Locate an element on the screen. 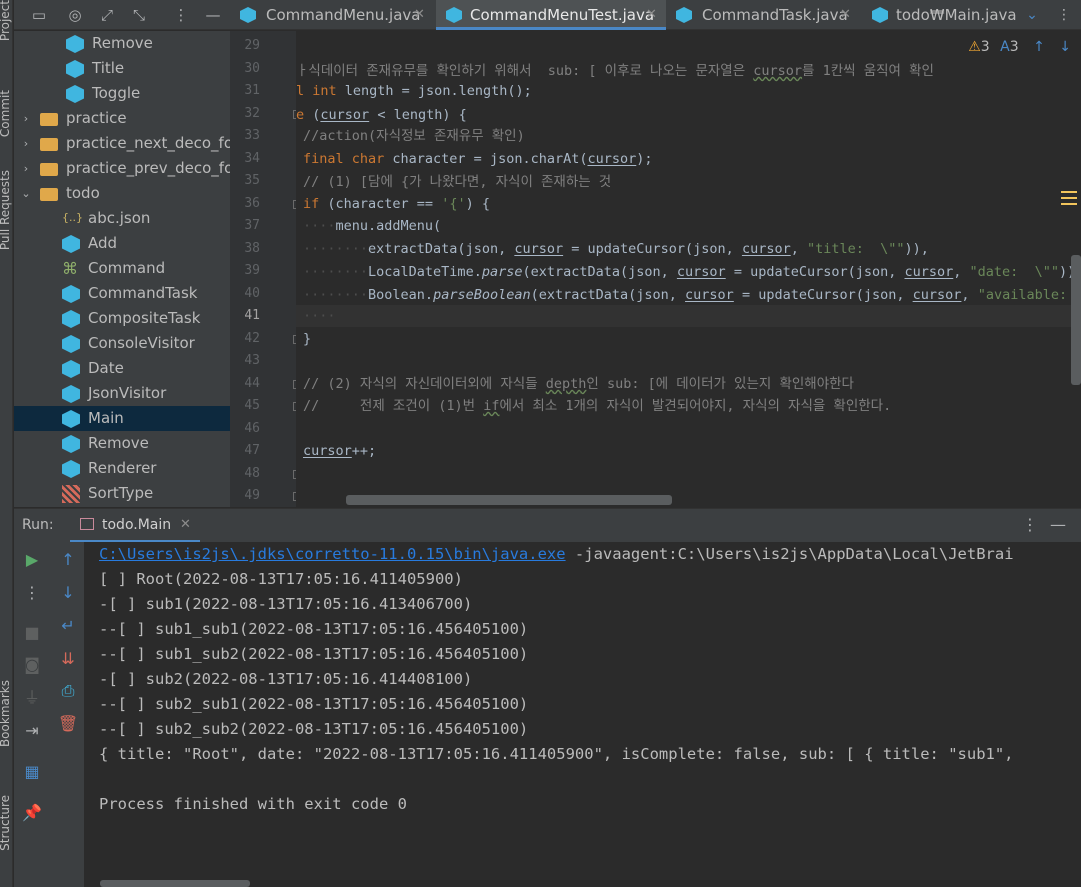 The height and width of the screenshot is (887, 1081). line-number: 36 is located at coordinates (252, 203).